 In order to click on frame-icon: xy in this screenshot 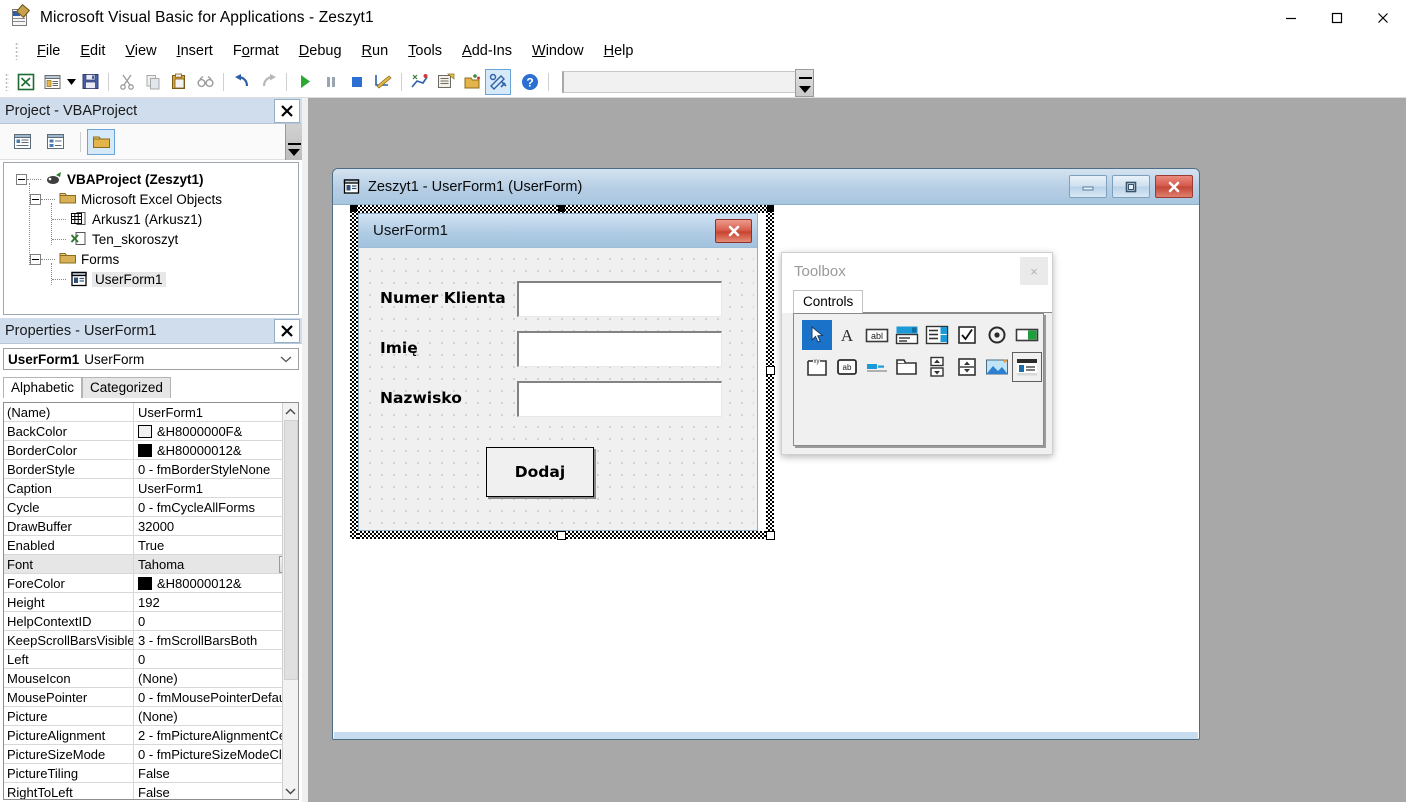, I will do `click(817, 367)`.